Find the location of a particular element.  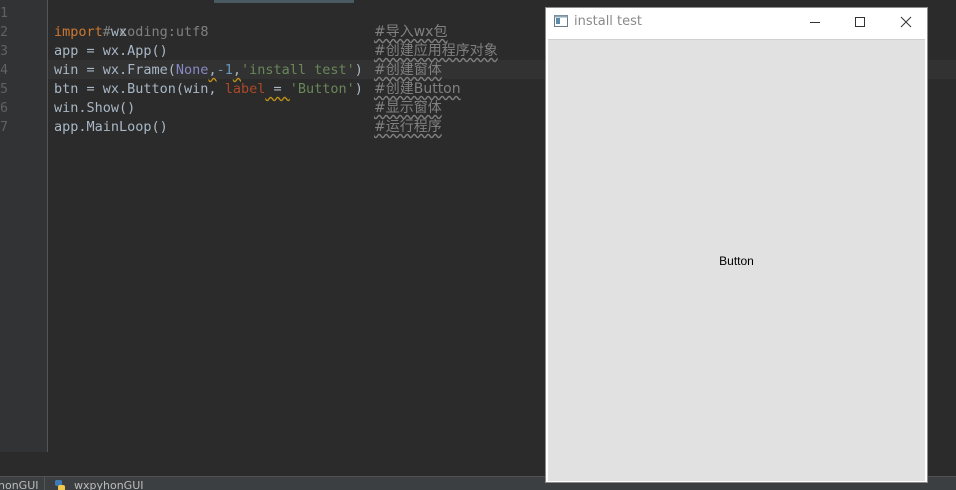

line-number: 6 is located at coordinates (4, 108).